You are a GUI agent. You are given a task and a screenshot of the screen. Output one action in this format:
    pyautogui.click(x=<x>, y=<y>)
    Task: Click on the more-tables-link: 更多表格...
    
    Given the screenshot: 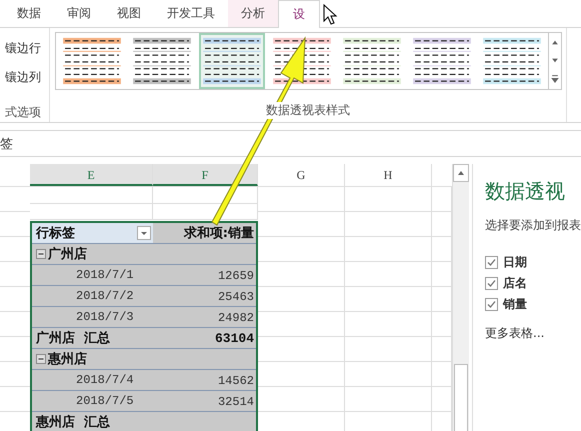 What is the action you would take?
    pyautogui.click(x=514, y=333)
    